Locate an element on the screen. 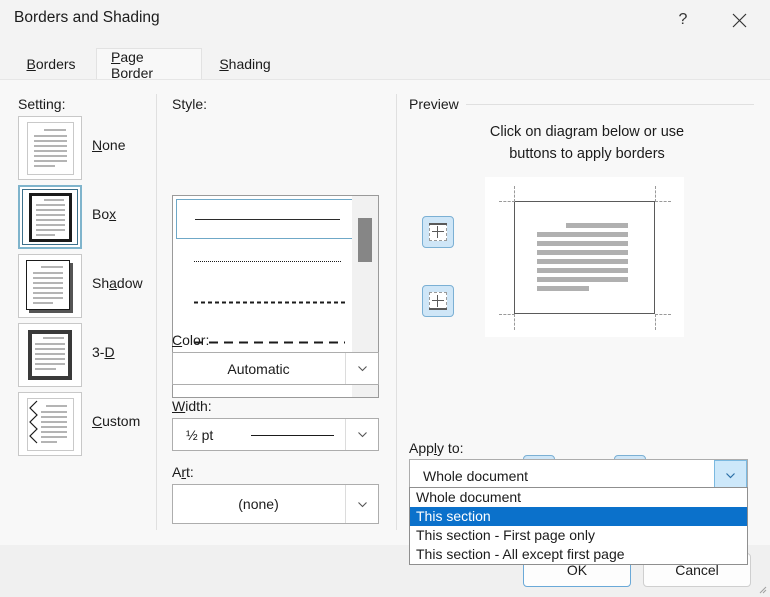 The width and height of the screenshot is (770, 597). dropdown-option-2: This section - First page only is located at coordinates (578, 535).